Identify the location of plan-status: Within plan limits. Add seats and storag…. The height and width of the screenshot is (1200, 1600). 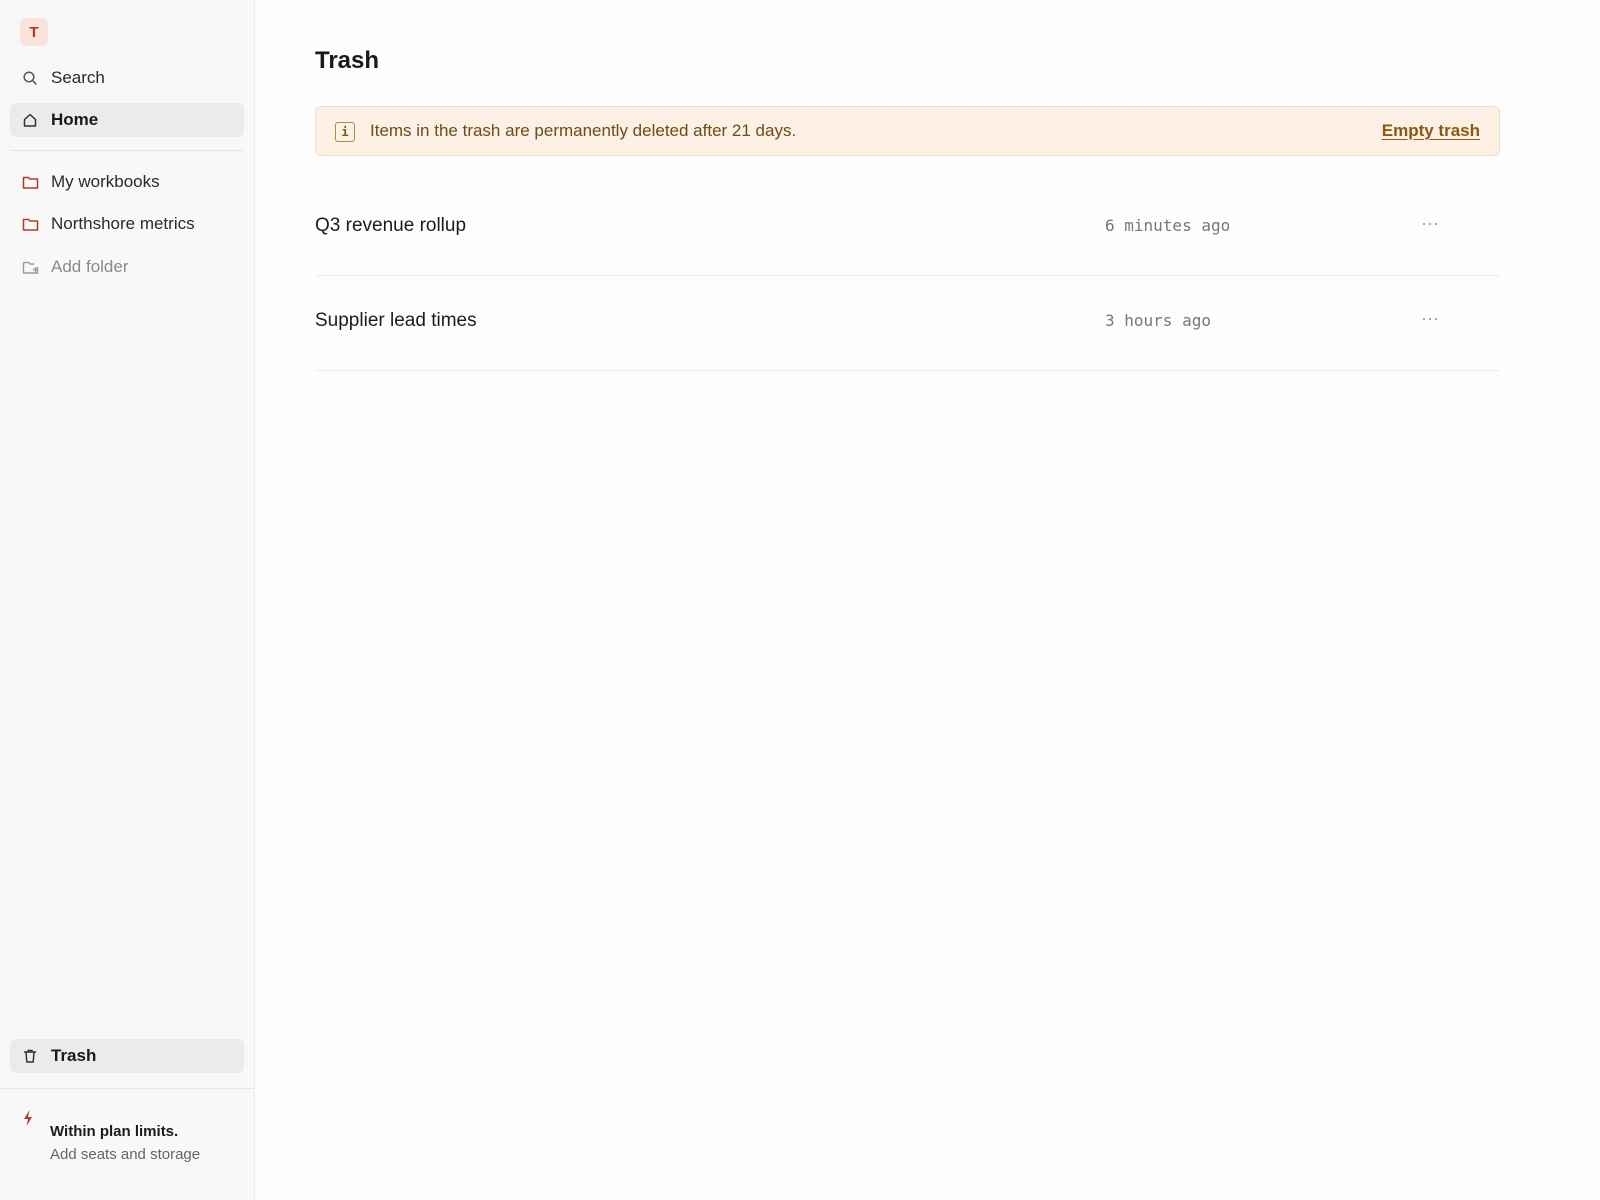
(127, 1144).